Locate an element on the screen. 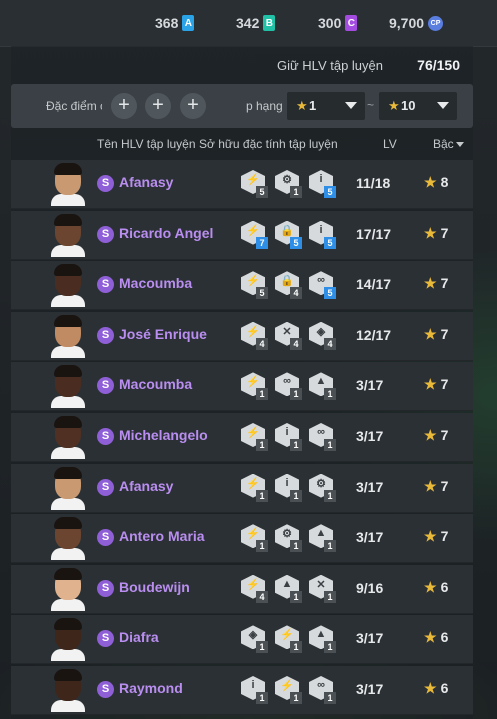  keep-coach-count: 76/150 is located at coordinates (438, 65).